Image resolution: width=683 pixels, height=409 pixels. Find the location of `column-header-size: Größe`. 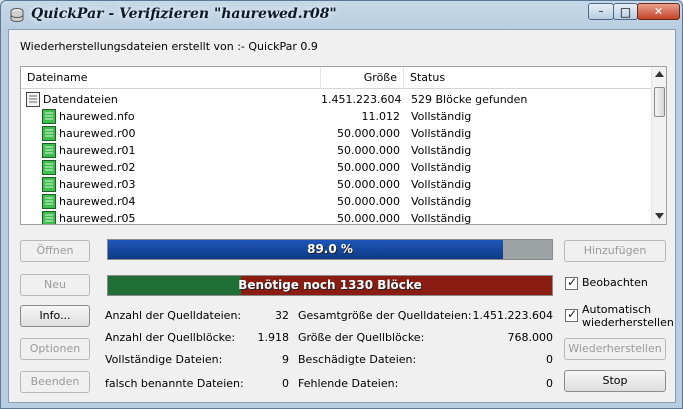

column-header-size: Größe is located at coordinates (362, 78).